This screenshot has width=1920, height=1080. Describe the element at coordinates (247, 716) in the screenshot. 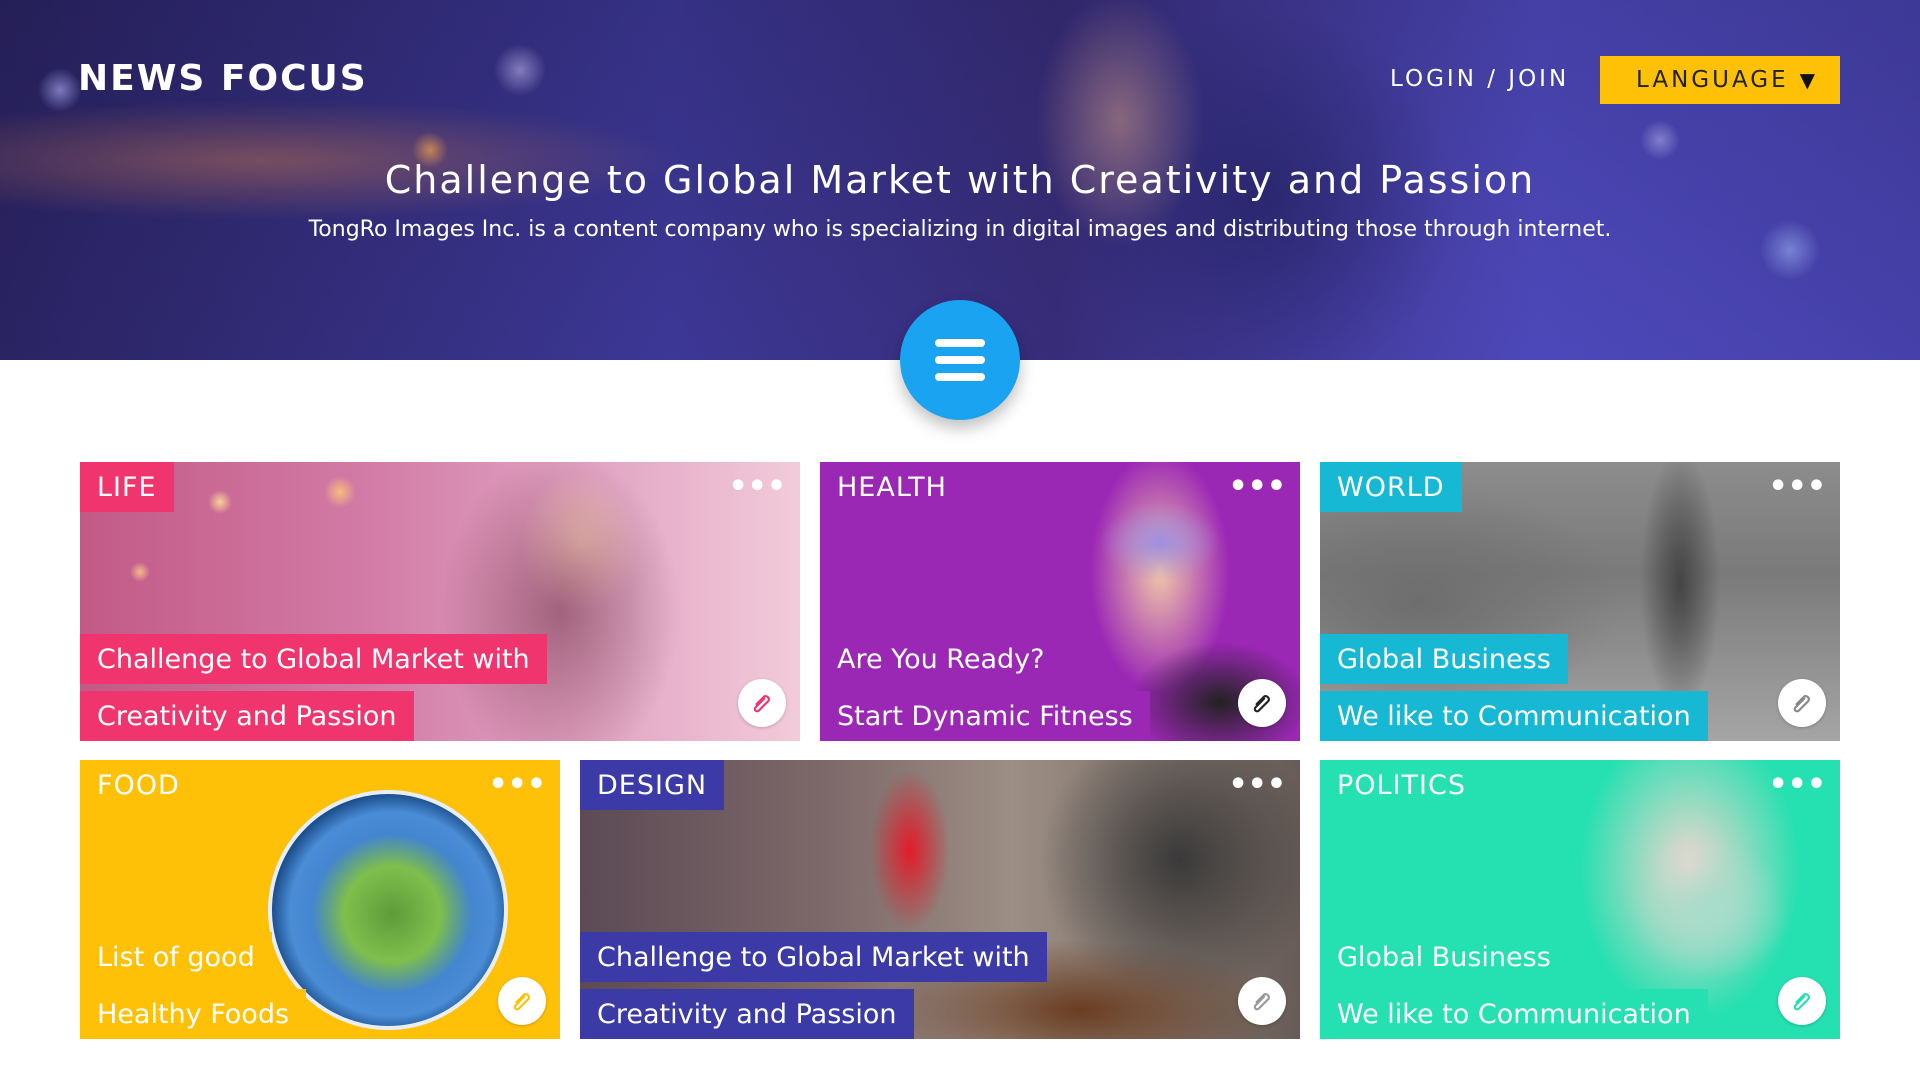

I see `card-life-headline-2: Creativity and Passion` at that location.